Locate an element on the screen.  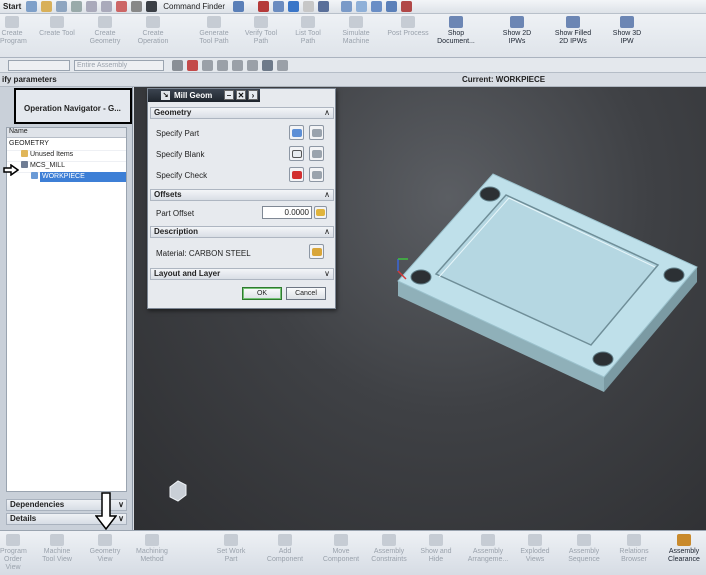
dialog-title-bar: ↘ Mill Geom – ✕ › is located at coordinates (204, 95).